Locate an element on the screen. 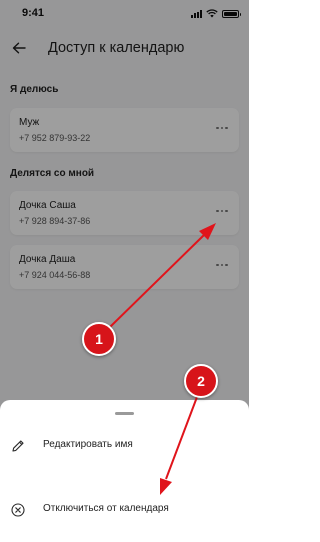 The height and width of the screenshot is (542, 320). disconnect-calendar-item: Отключиться от календаря is located at coordinates (124, 510).